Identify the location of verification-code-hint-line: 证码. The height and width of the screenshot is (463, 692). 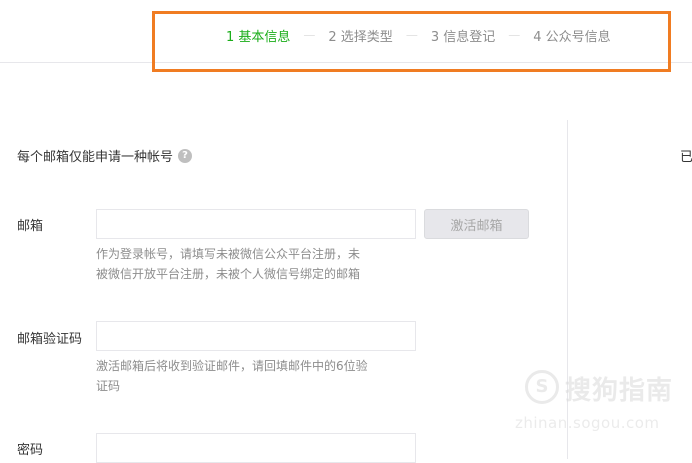
(108, 386).